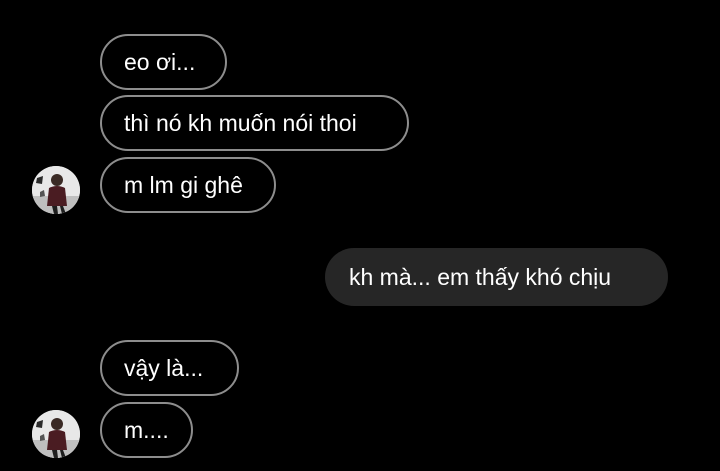  Describe the element at coordinates (240, 122) in the screenshot. I see `message-text: thì nó kh muốn nói thoi` at that location.